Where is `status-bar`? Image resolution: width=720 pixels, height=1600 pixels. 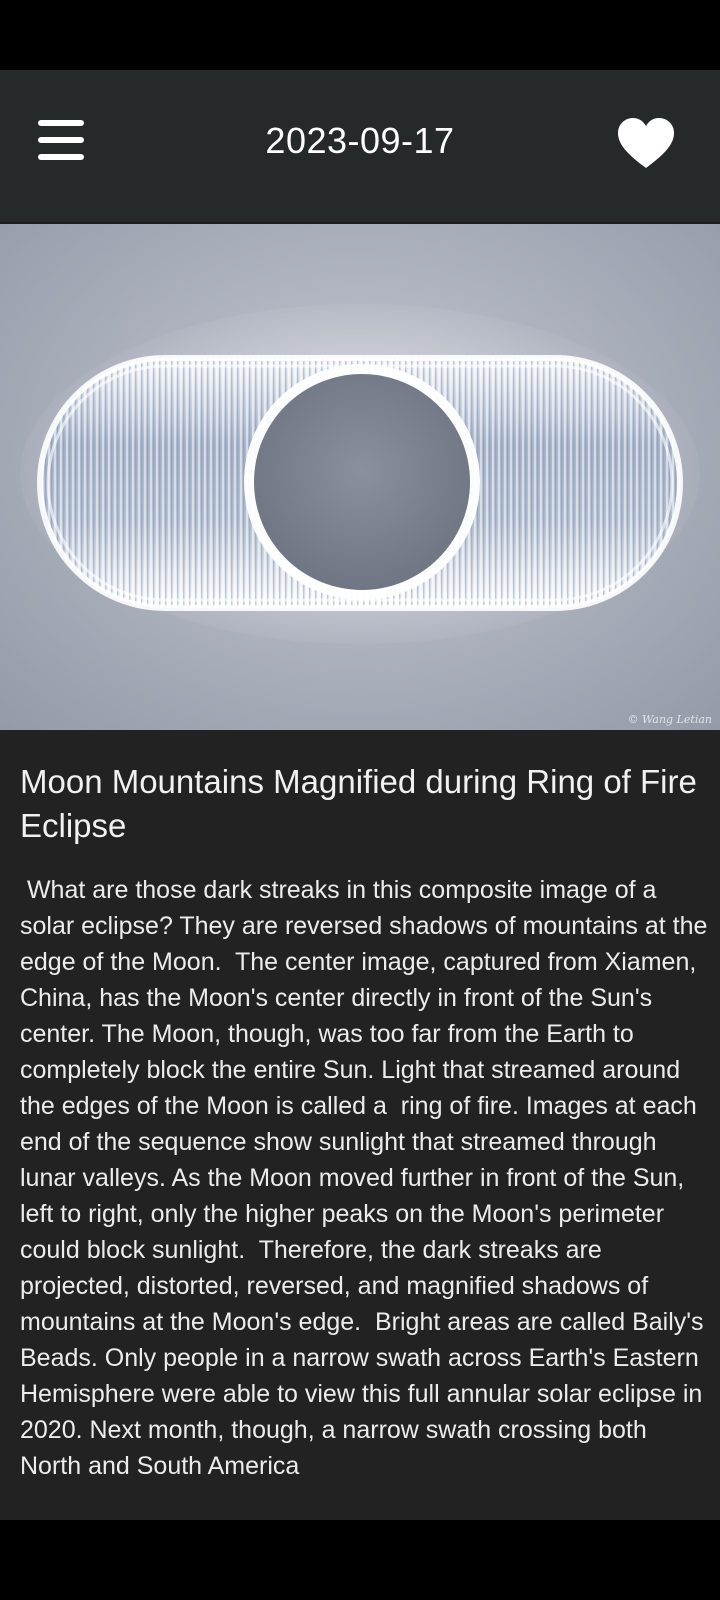 status-bar is located at coordinates (360, 35).